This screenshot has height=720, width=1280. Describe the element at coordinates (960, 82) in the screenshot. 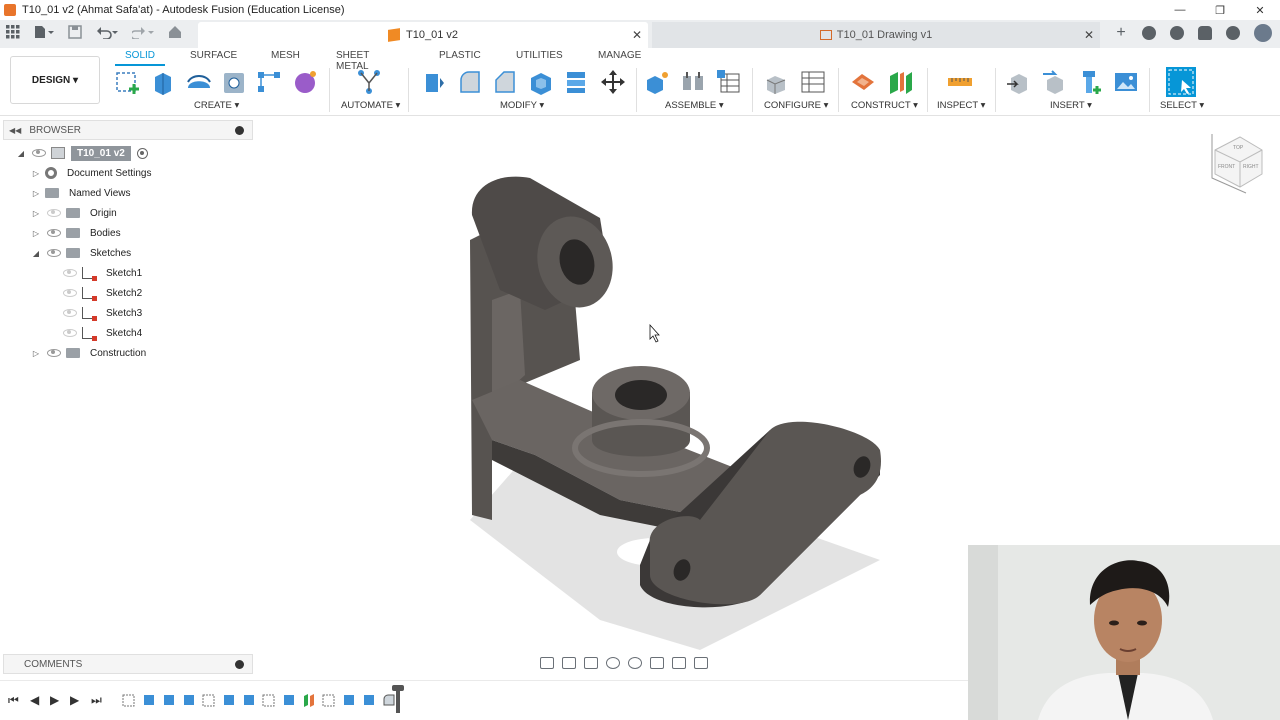

I see `measure-icon` at that location.